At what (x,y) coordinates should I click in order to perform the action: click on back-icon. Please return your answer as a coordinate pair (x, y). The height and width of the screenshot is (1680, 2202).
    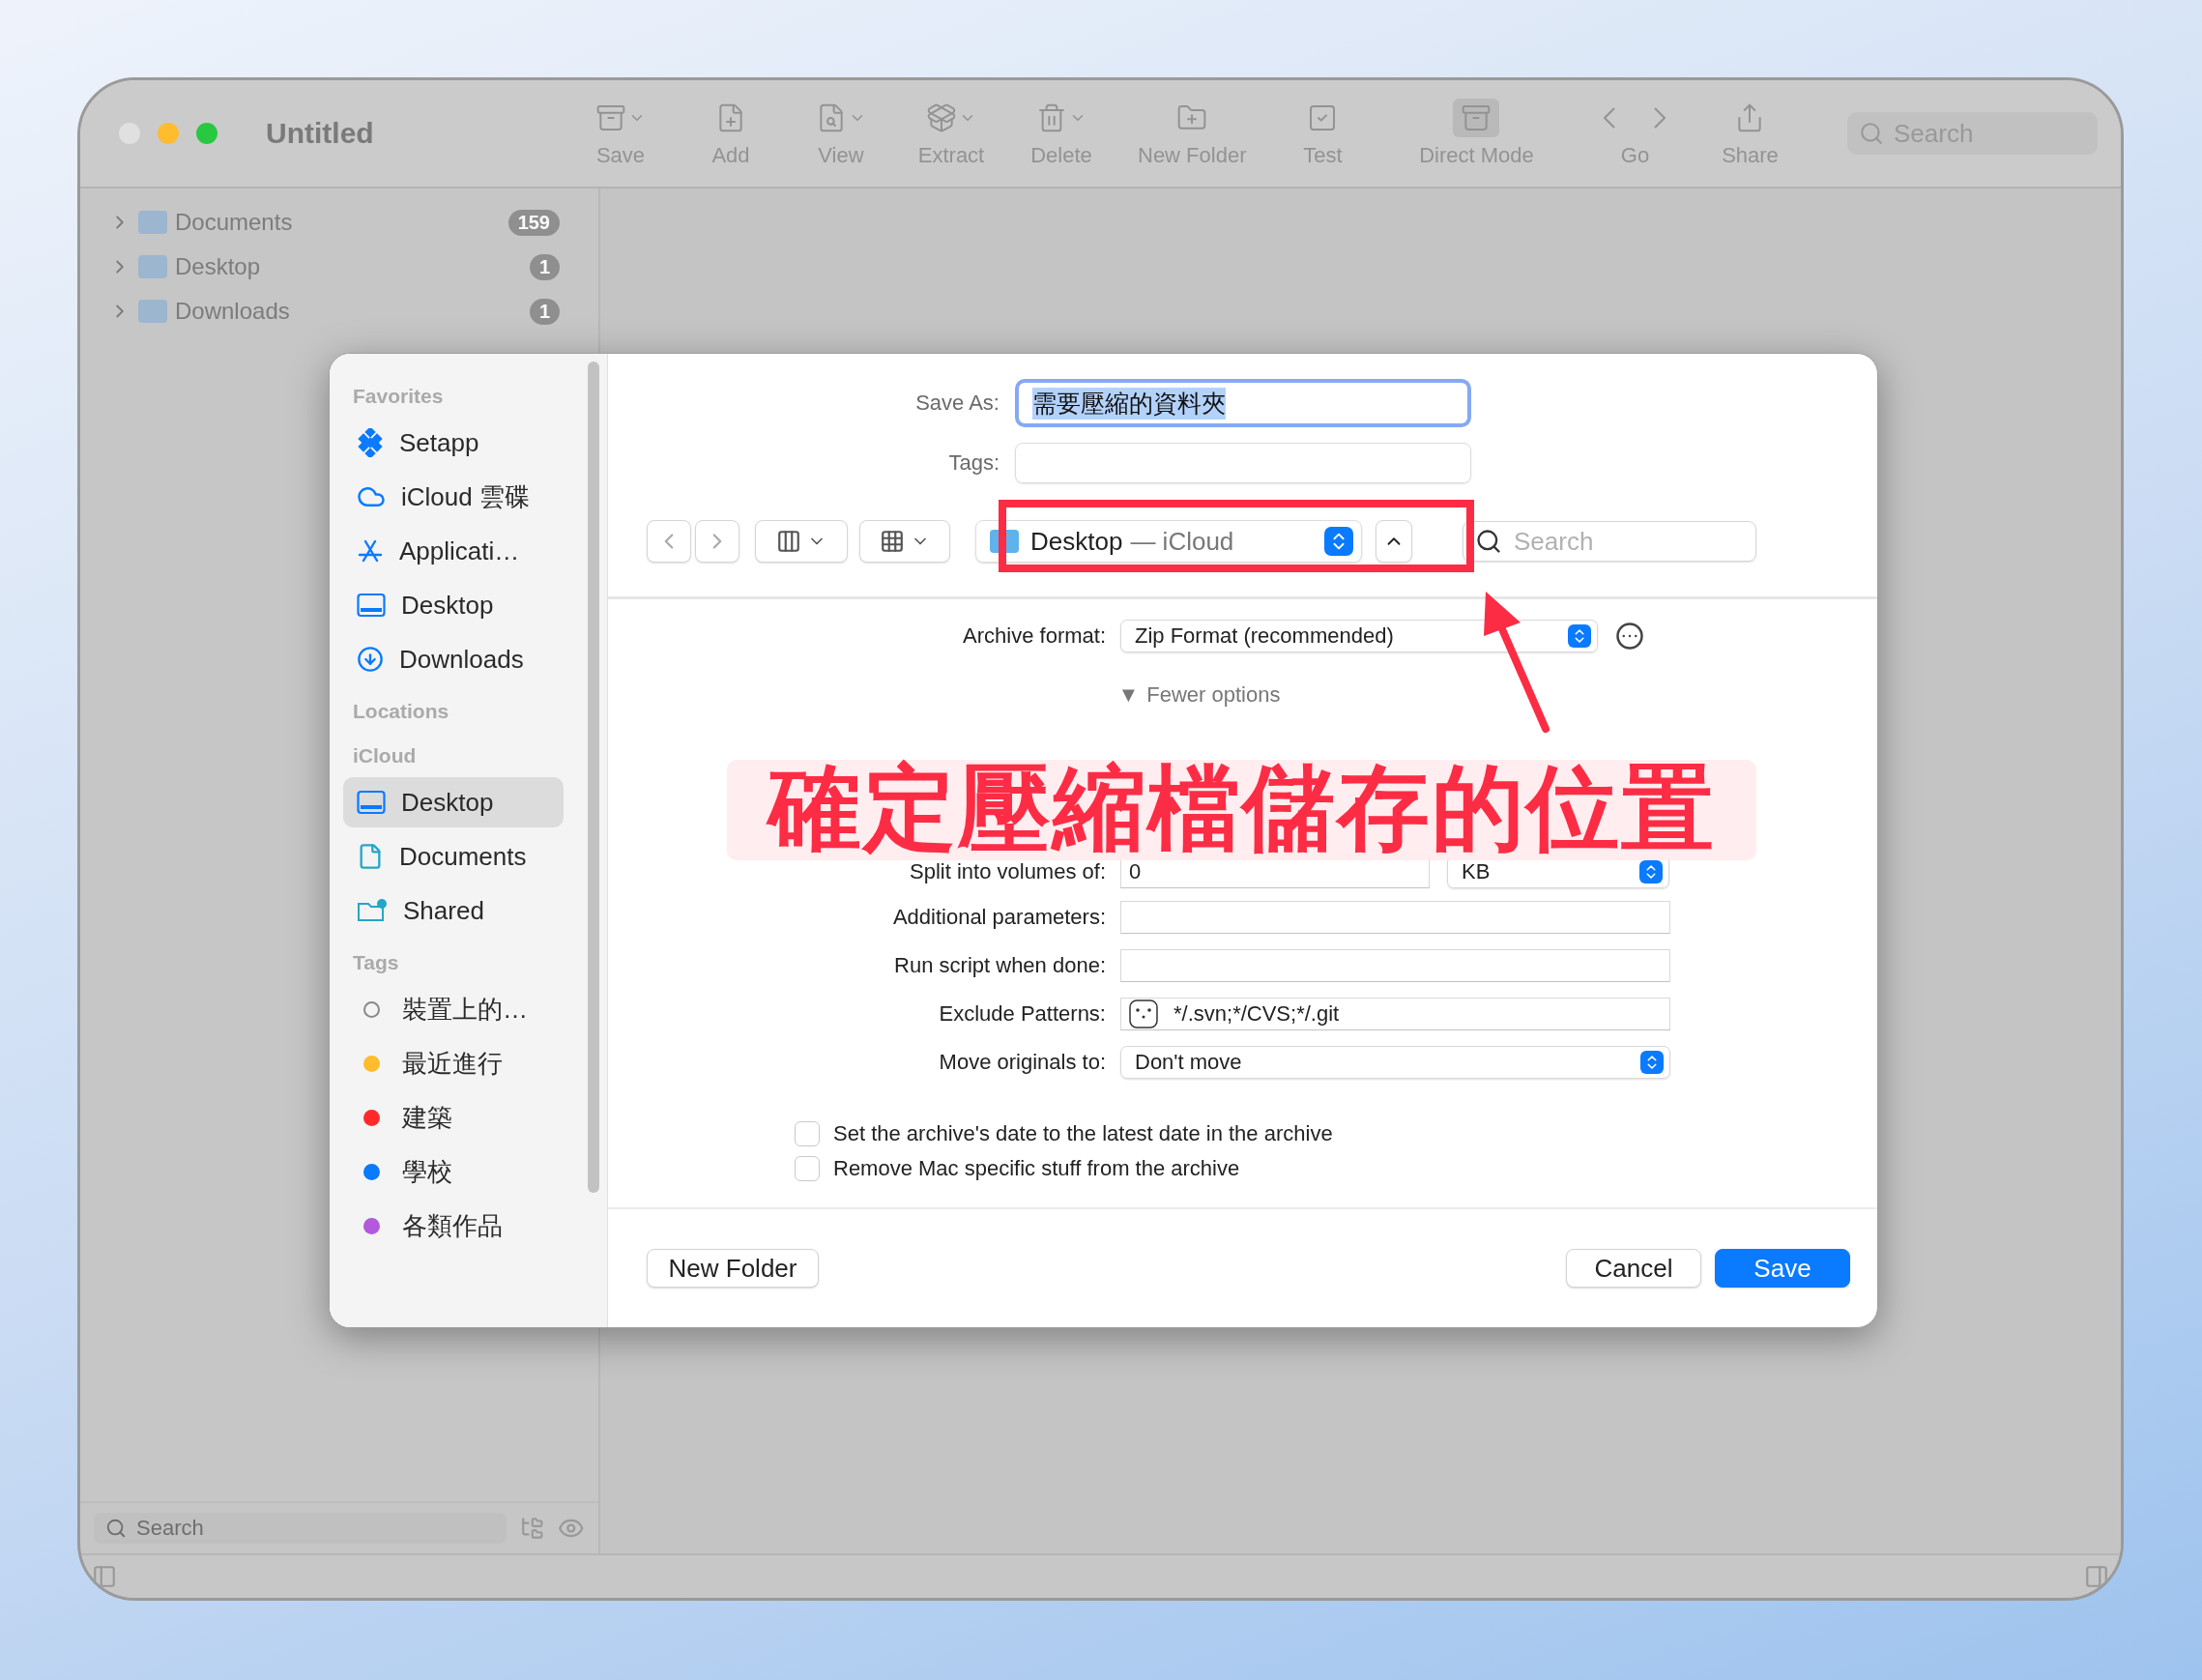
    Looking at the image, I should click on (1610, 118).